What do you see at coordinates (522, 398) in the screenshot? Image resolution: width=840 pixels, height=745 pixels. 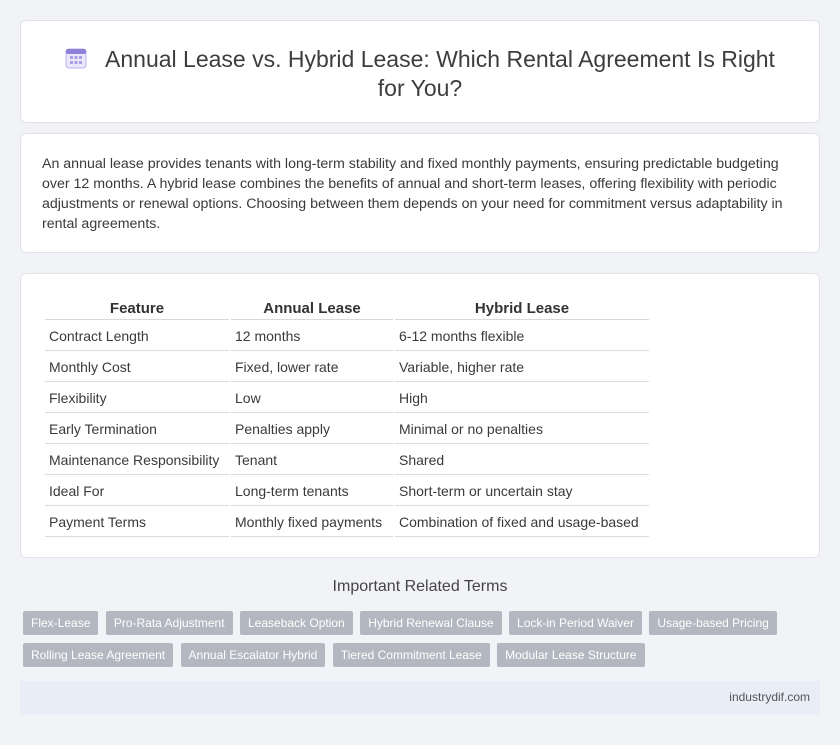 I see `cell-hybrid: High` at bounding box center [522, 398].